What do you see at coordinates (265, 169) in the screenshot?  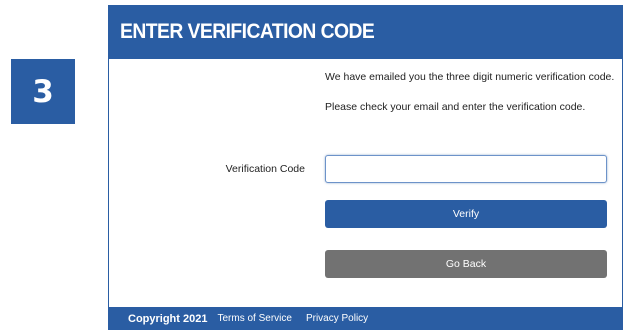 I see `verification-code-label: Verification Code` at bounding box center [265, 169].